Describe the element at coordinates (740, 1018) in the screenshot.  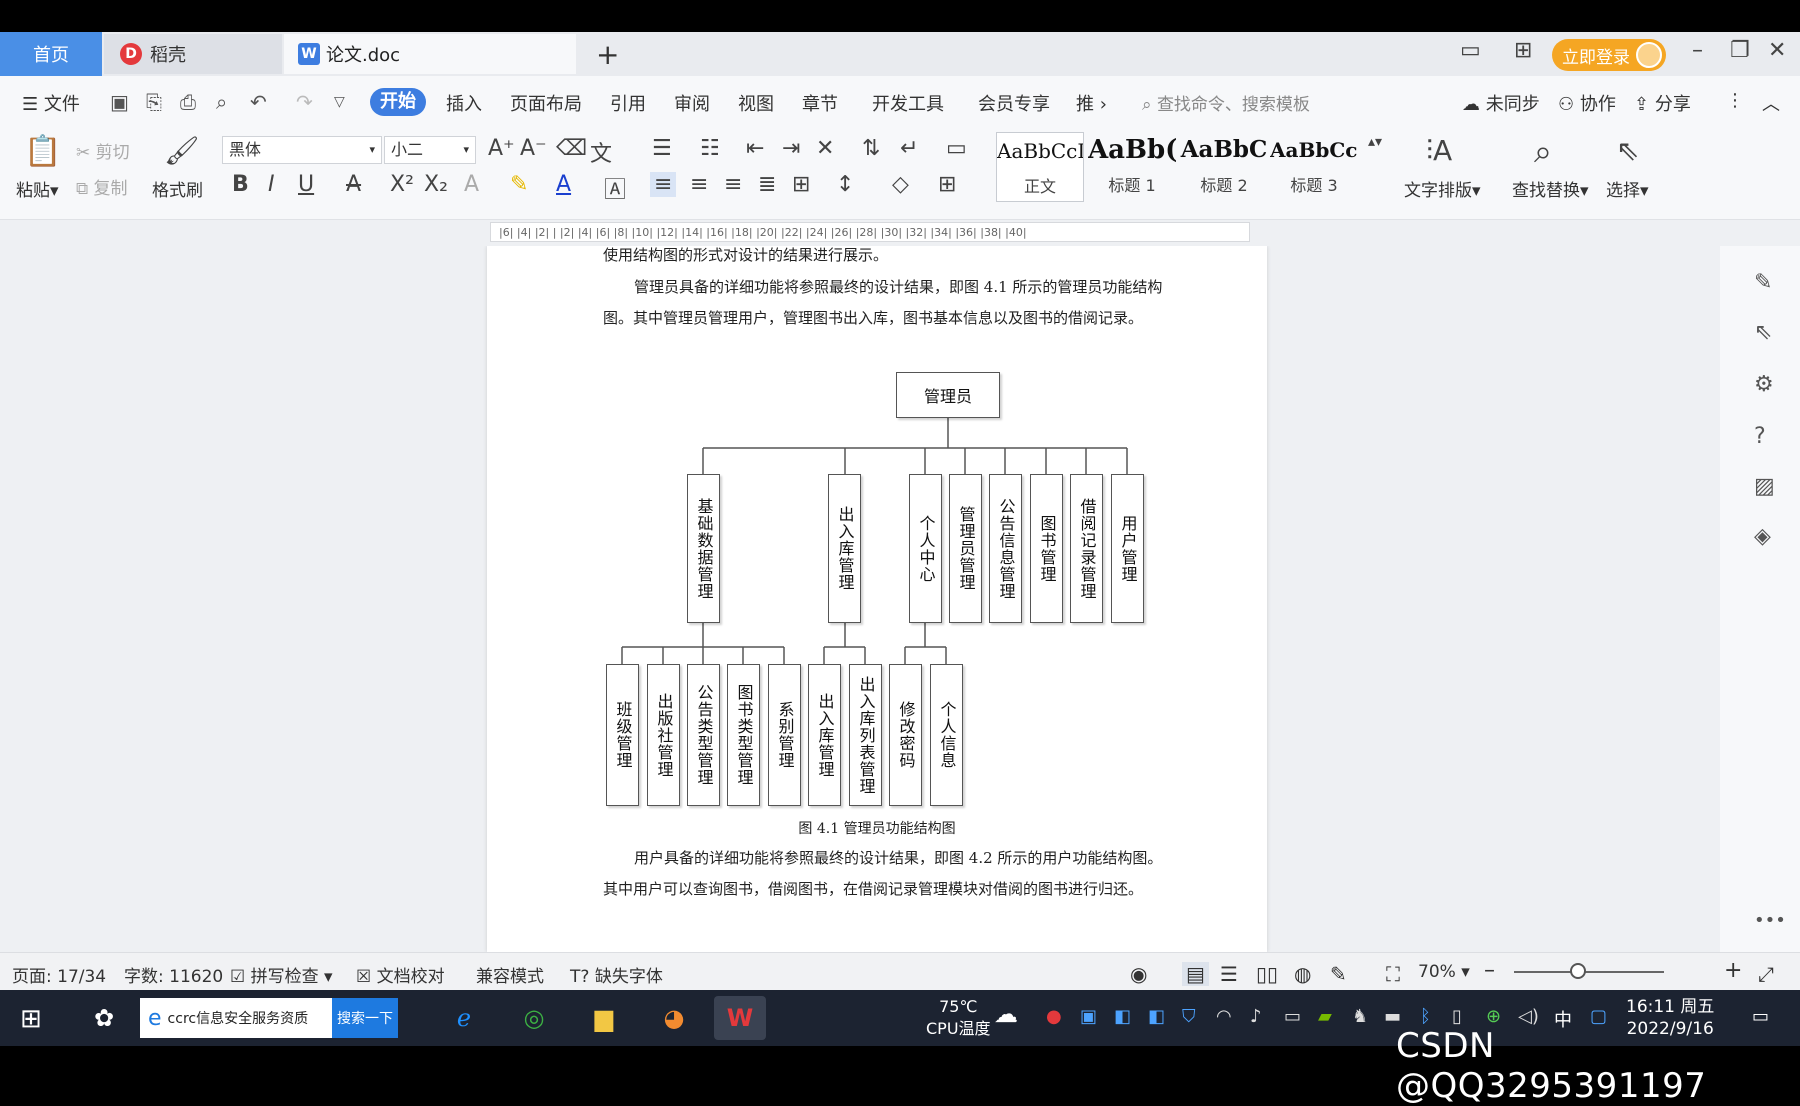
I see `wps-taskbar-icon: W` at that location.